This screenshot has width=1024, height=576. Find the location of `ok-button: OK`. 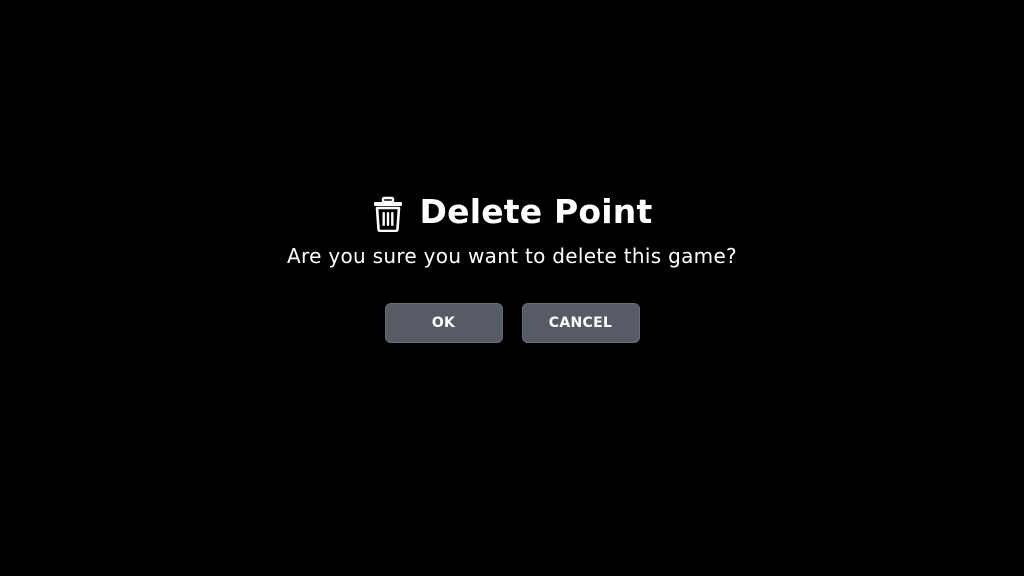

ok-button: OK is located at coordinates (443, 323).